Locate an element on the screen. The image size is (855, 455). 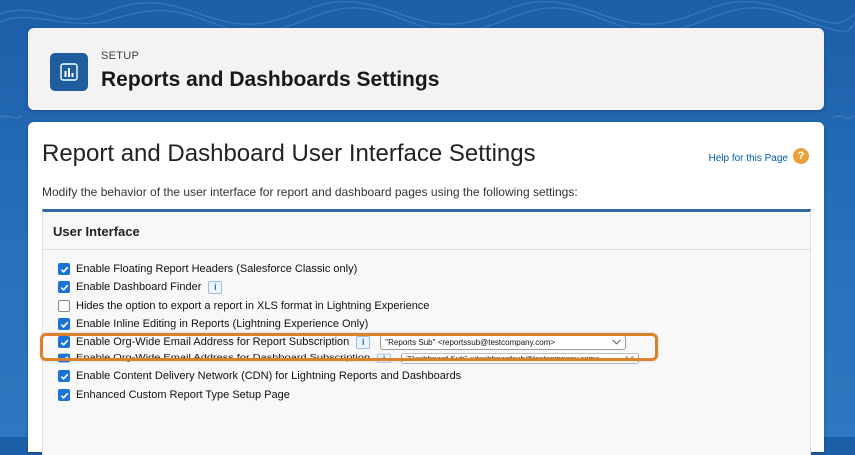
option-label: Enable Dashboard Finder is located at coordinates (139, 287).